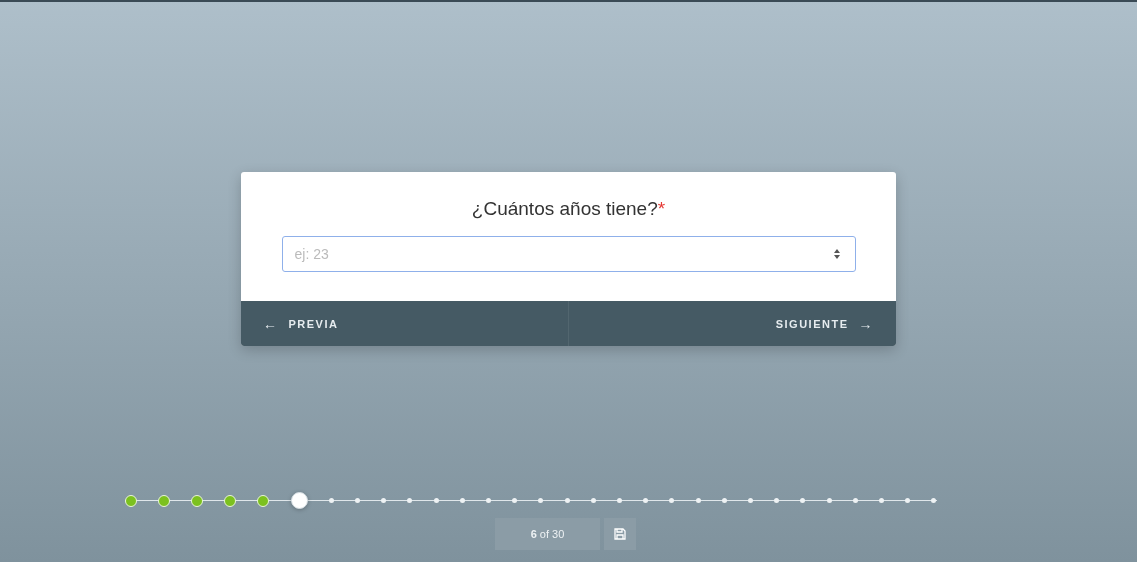 This screenshot has width=1137, height=562. What do you see at coordinates (547, 534) in the screenshot?
I see `step-counter: 6 of 30` at bounding box center [547, 534].